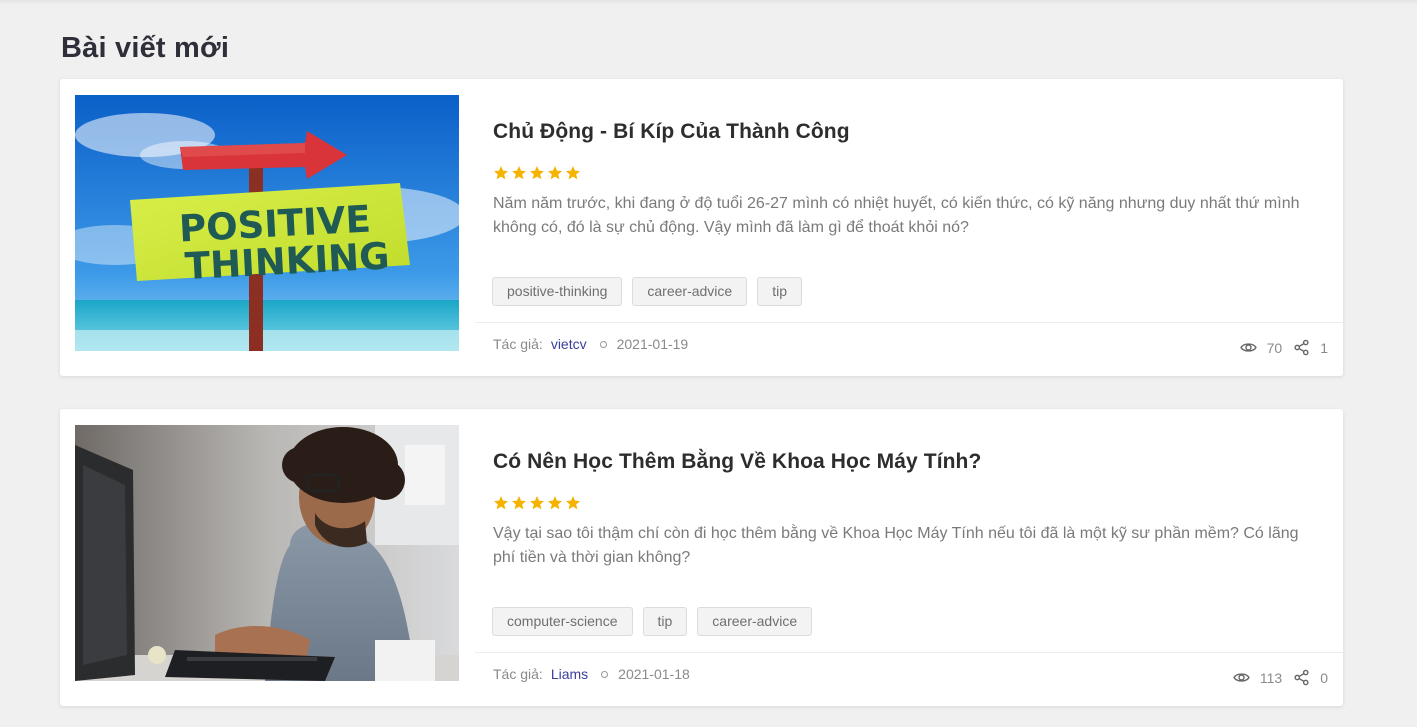 The width and height of the screenshot is (1417, 727). What do you see at coordinates (1274, 347) in the screenshot?
I see `view-count: 70` at bounding box center [1274, 347].